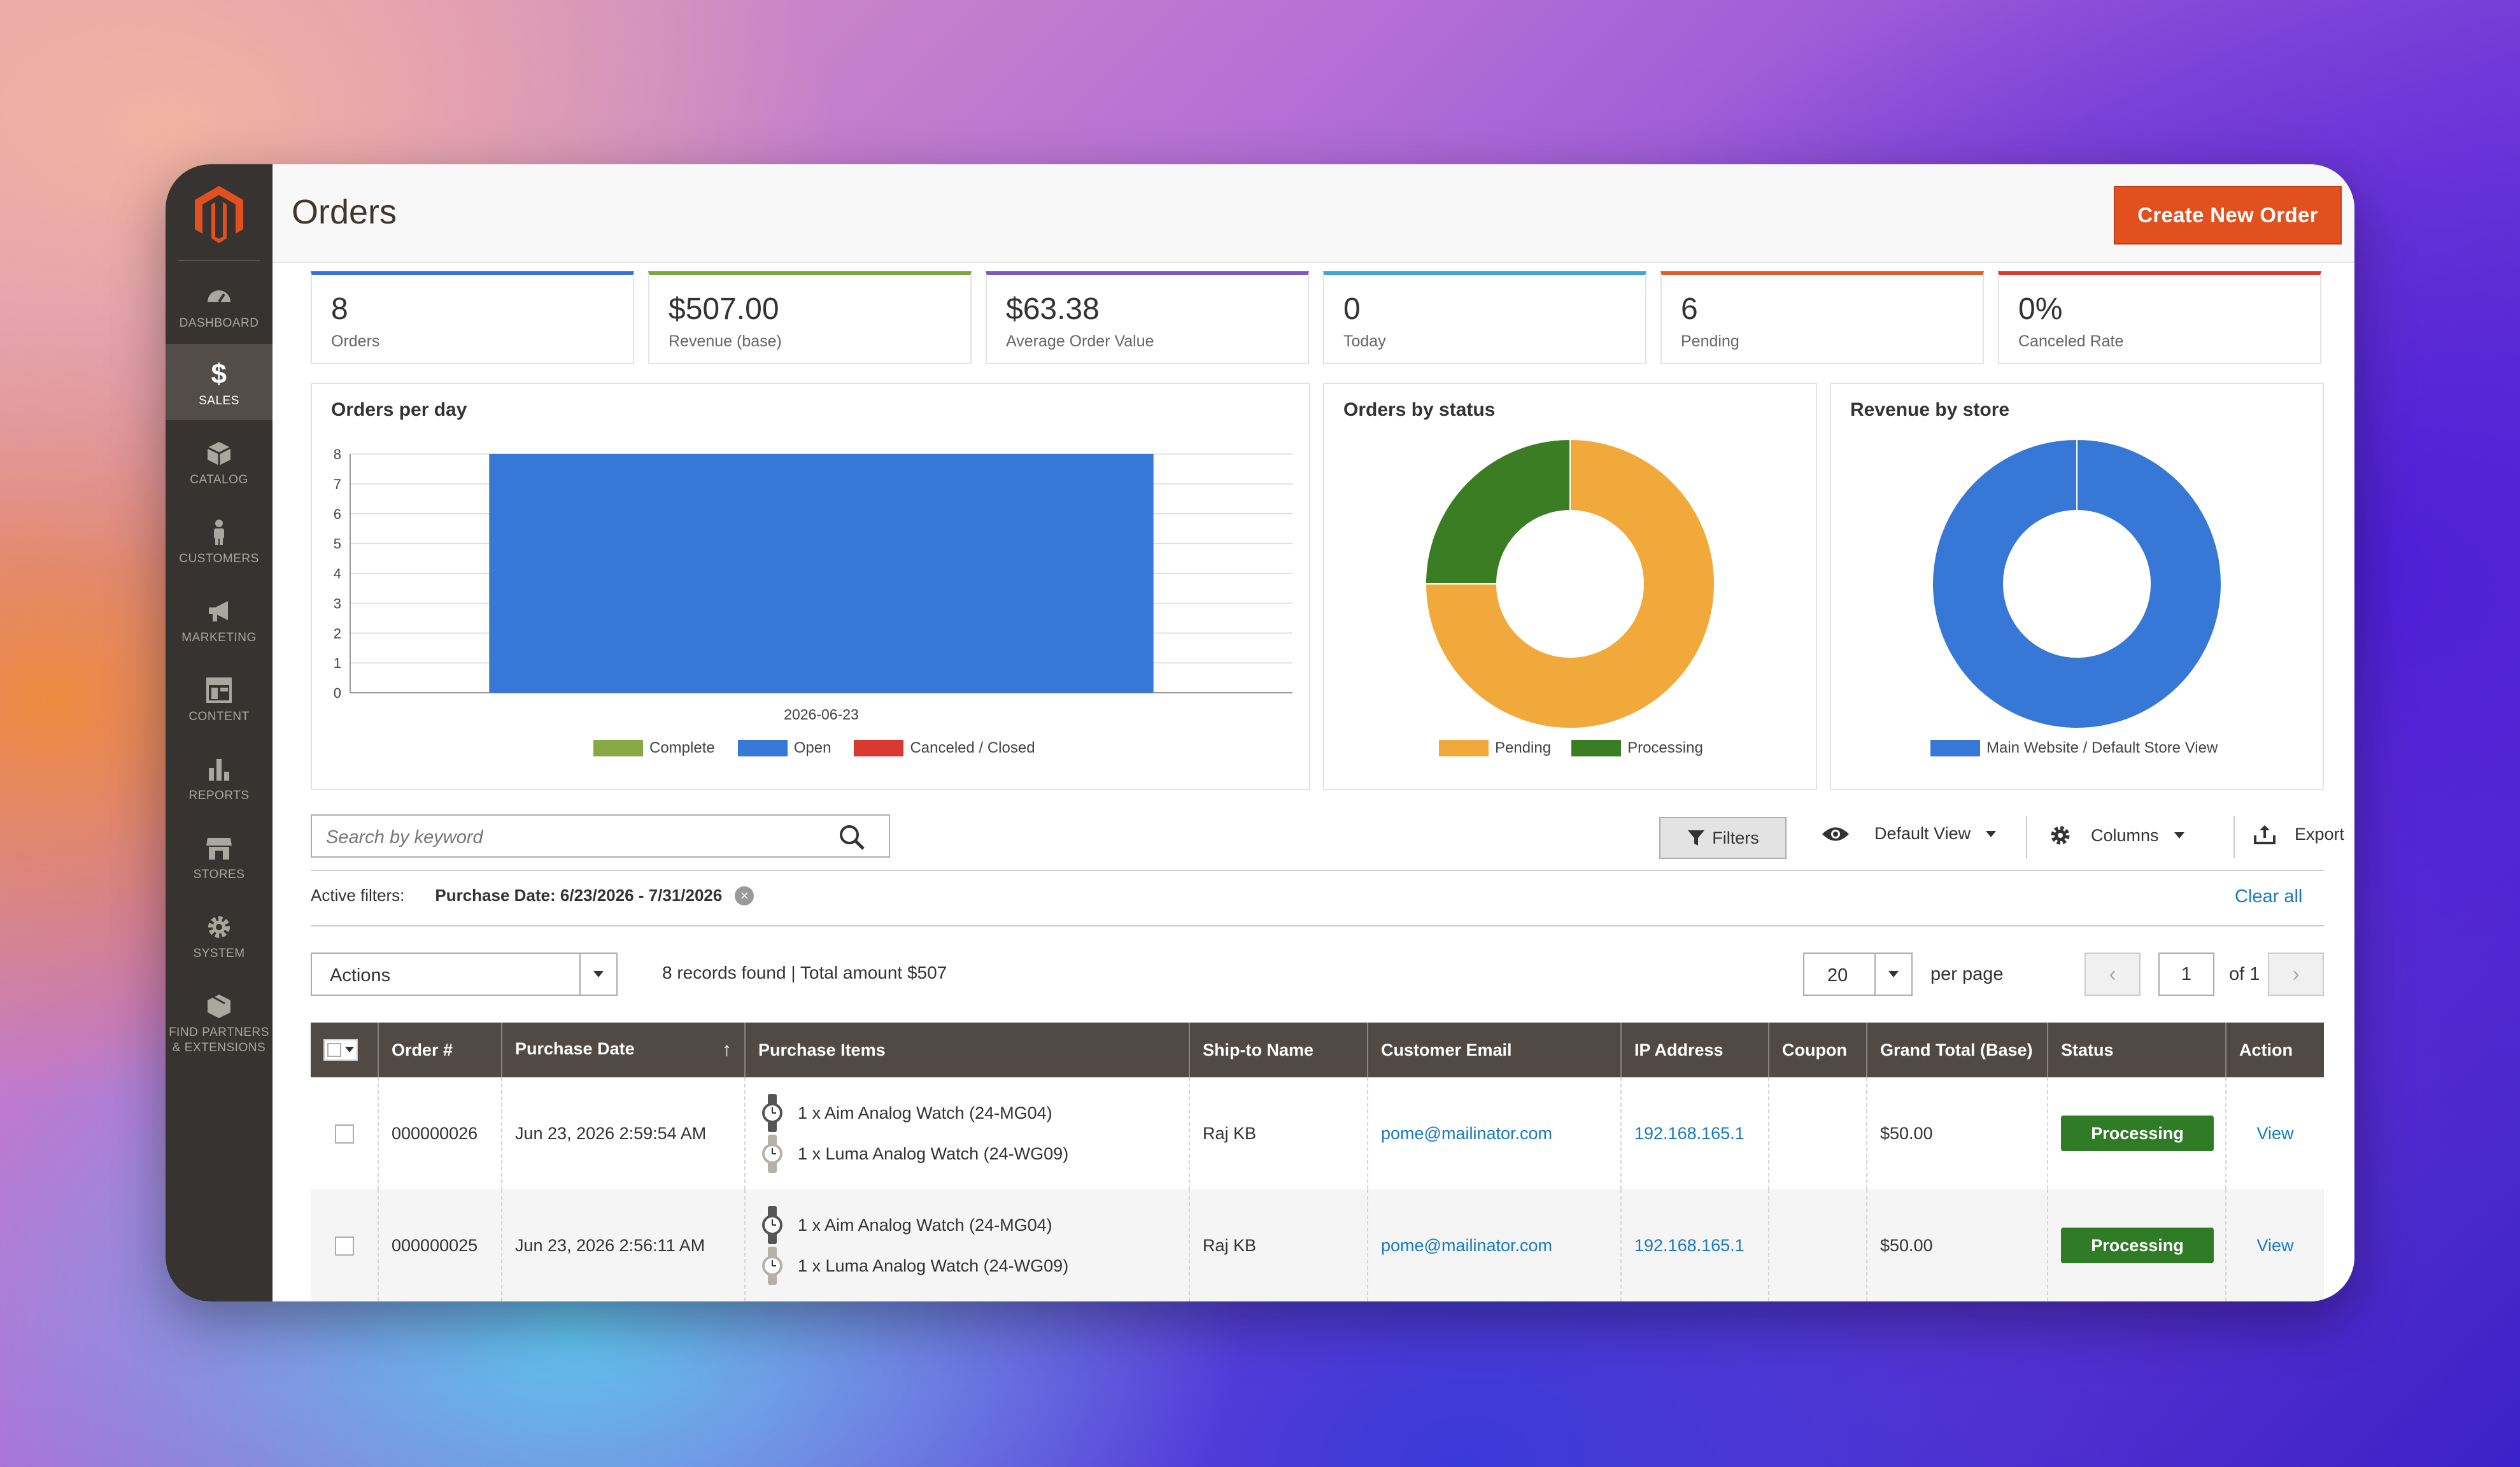 This screenshot has height=1467, width=2520. I want to click on filters-button: Filters, so click(1723, 838).